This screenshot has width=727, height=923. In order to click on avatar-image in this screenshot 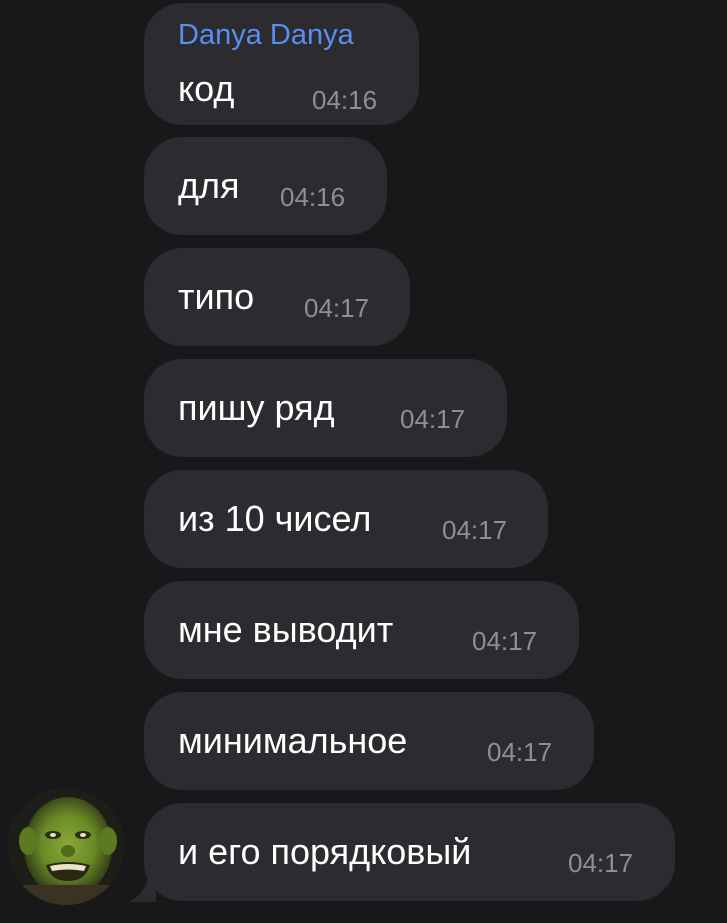, I will do `click(66, 847)`.